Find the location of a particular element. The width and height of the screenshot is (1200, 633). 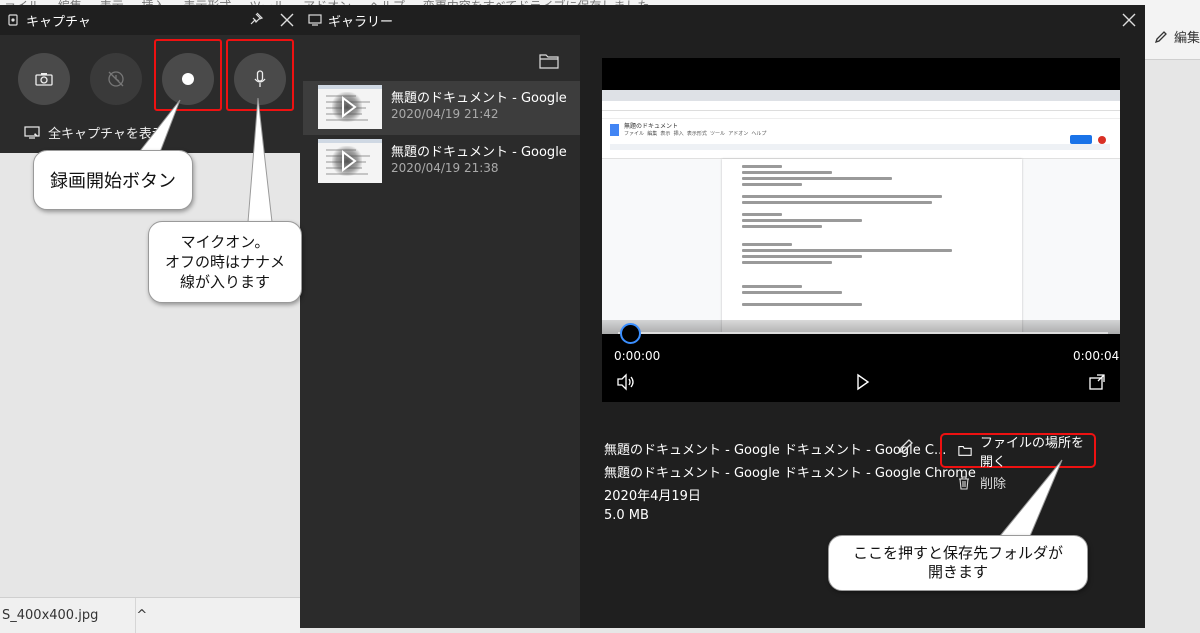

record-button-callout: 録画開始ボタン is located at coordinates (113, 180).